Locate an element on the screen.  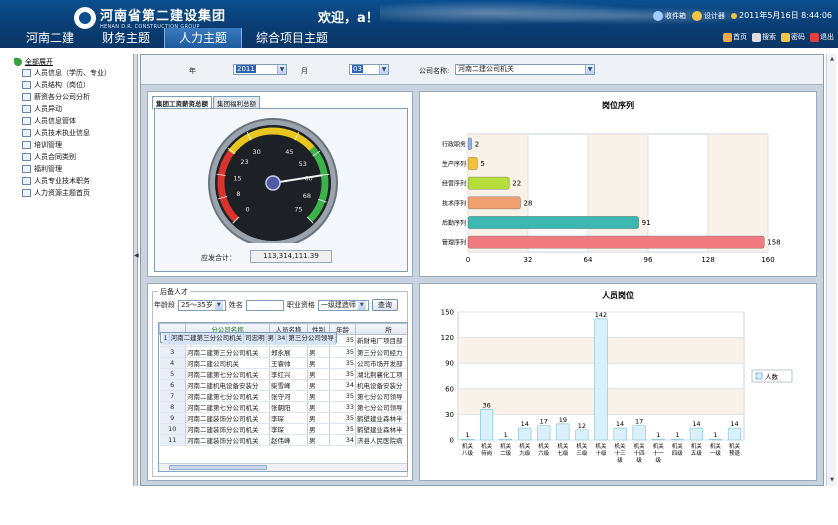
table-row: 11 河南二建装饰分公司机关 赵伟峰男 34 济县人民医院病 is located at coordinates (283, 440).